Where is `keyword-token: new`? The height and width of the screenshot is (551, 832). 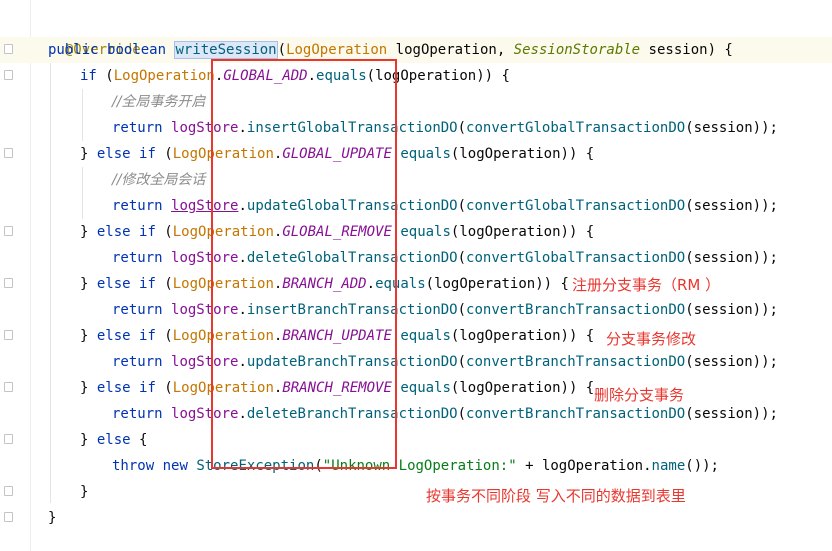
keyword-token: new is located at coordinates (175, 466).